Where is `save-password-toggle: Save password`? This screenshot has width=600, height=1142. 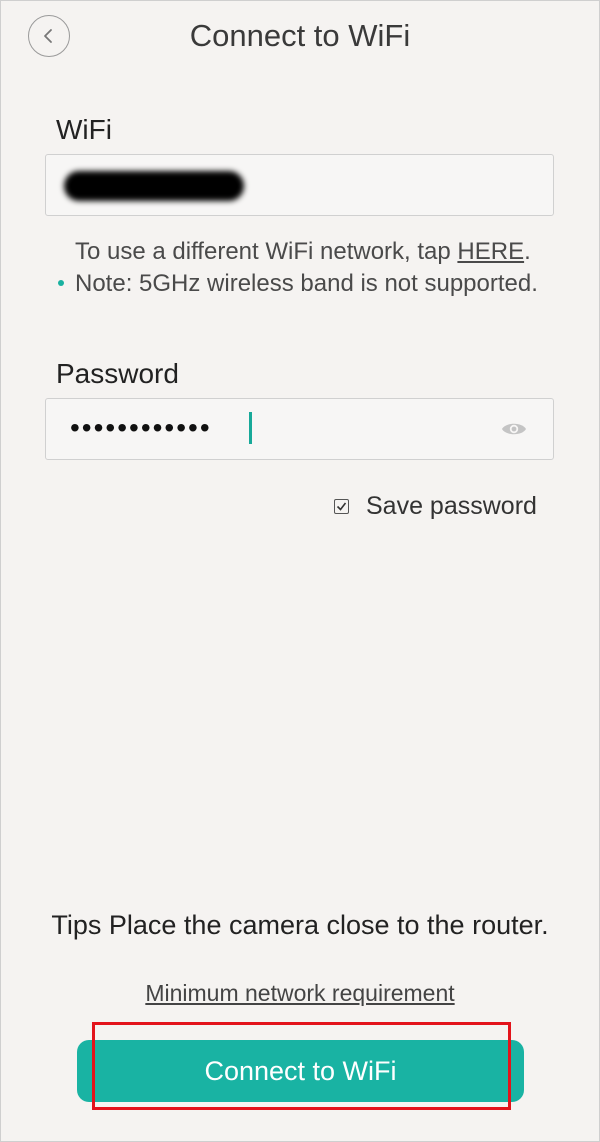 save-password-toggle: Save password is located at coordinates (435, 506).